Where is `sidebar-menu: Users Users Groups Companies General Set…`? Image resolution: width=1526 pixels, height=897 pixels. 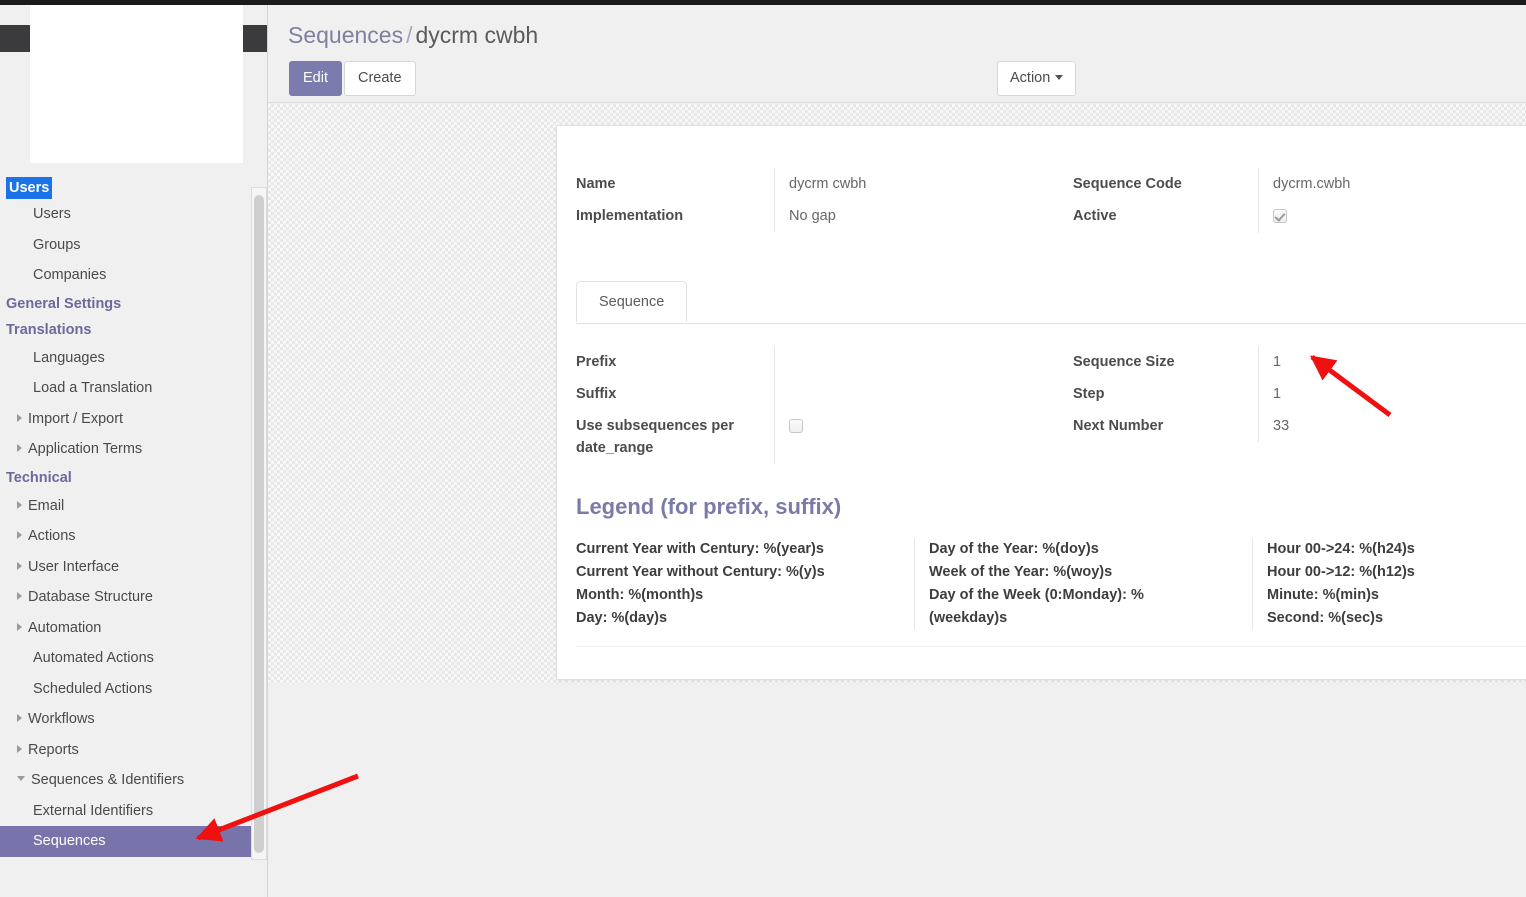
sidebar-menu: Users Users Groups Companies General Set… is located at coordinates (126, 515).